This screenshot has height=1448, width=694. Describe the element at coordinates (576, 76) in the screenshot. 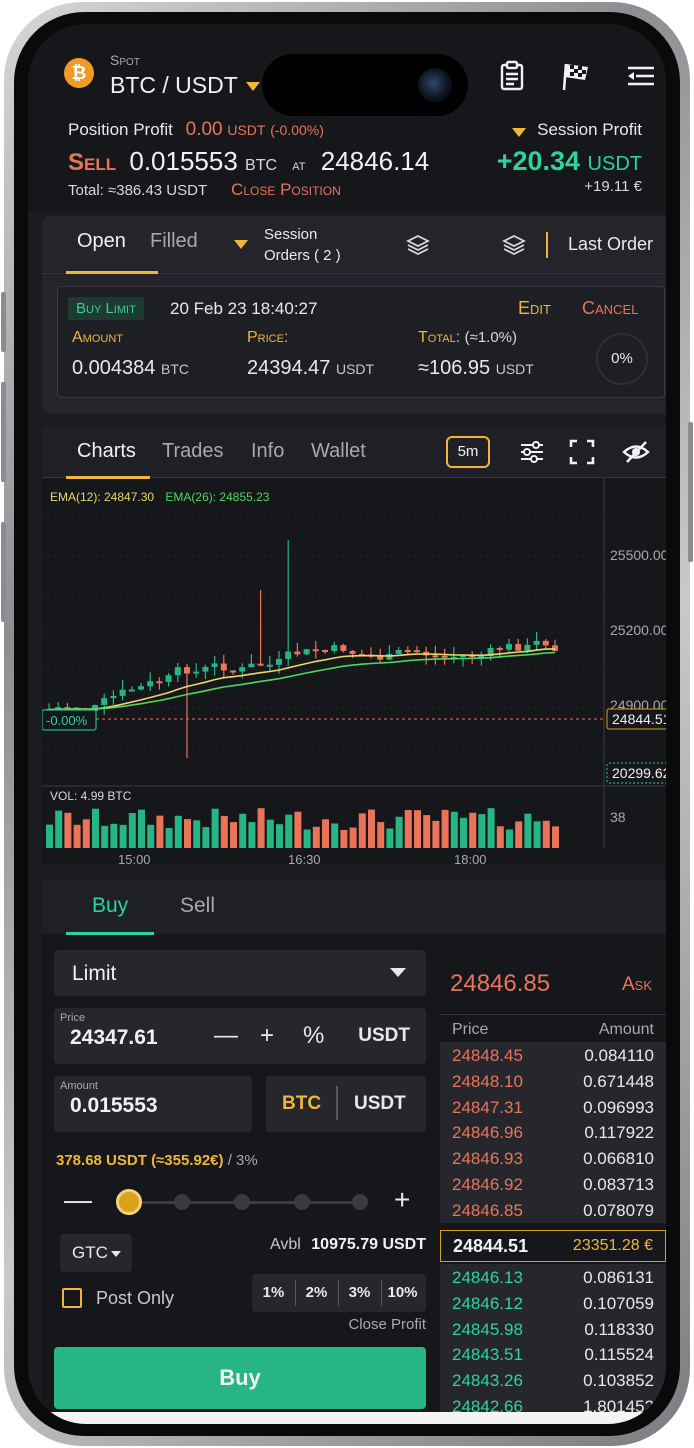

I see `checkered-flag-icon` at that location.